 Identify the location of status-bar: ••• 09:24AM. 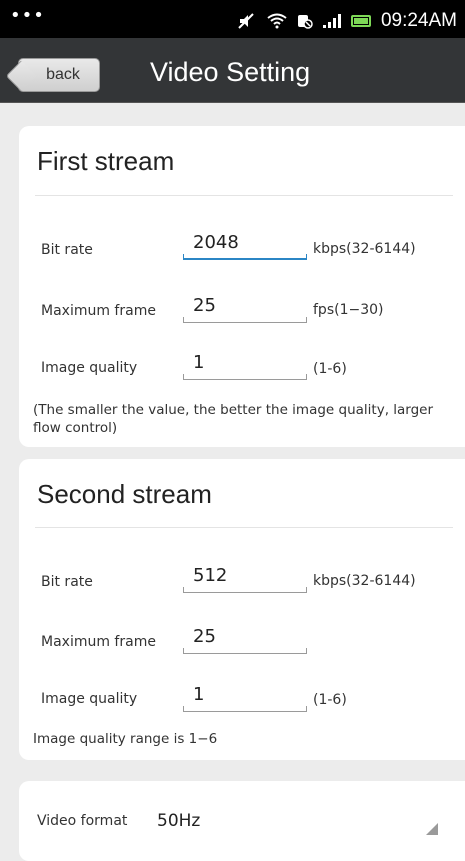
(232, 19).